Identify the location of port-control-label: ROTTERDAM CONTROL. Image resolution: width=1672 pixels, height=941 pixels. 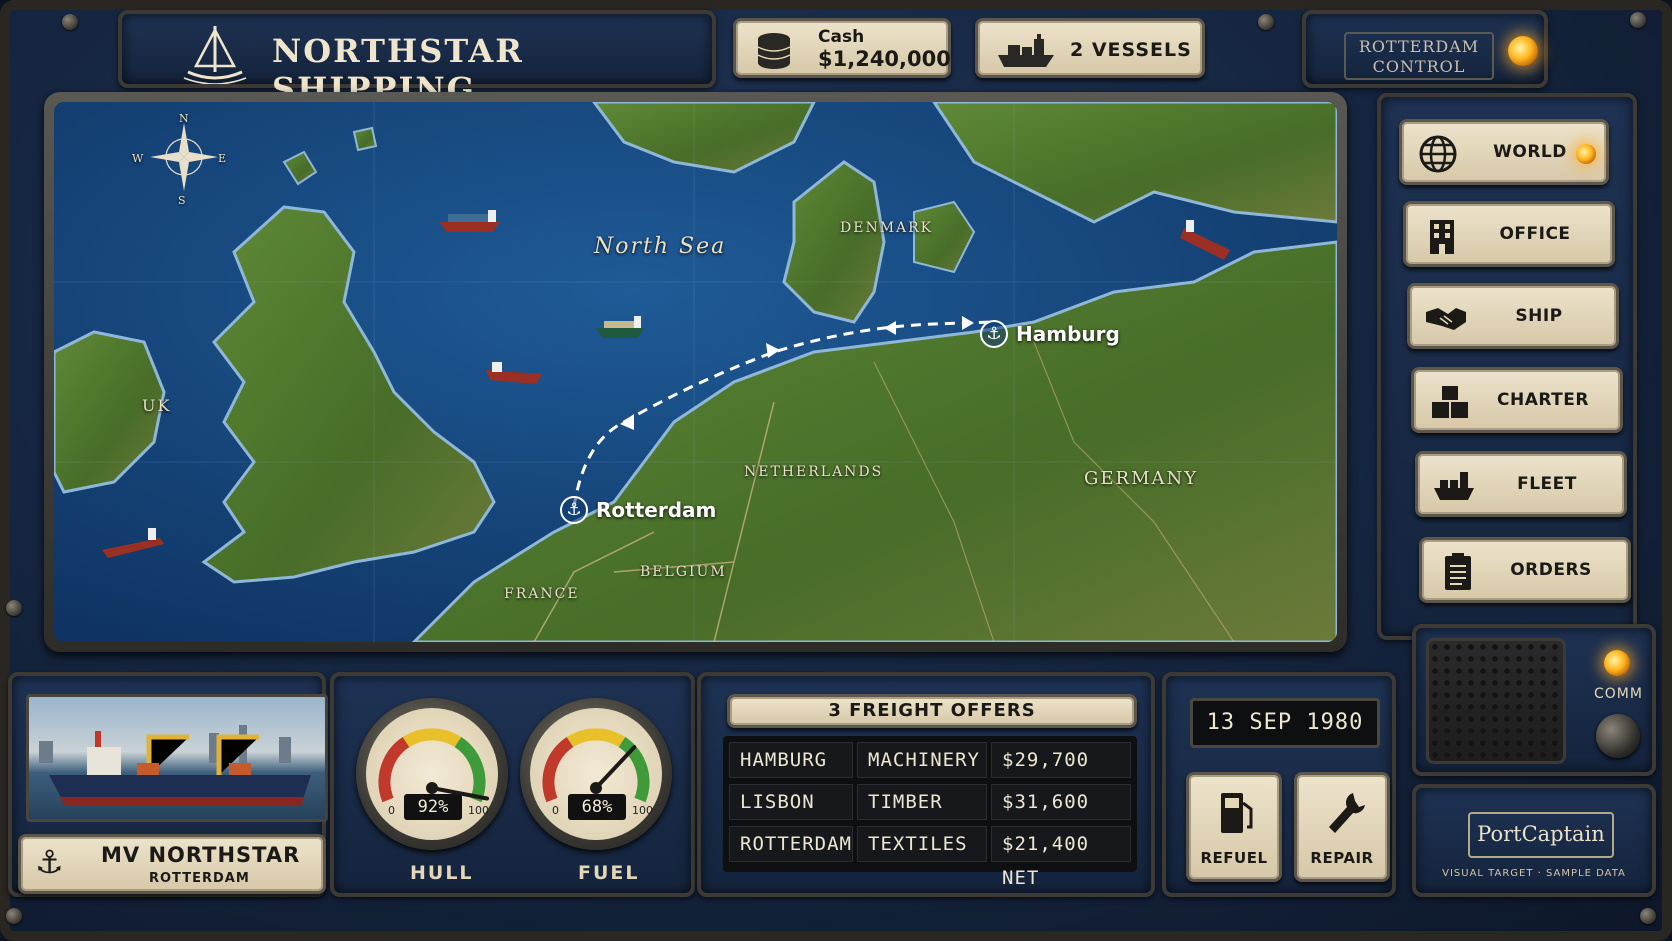
(1419, 56).